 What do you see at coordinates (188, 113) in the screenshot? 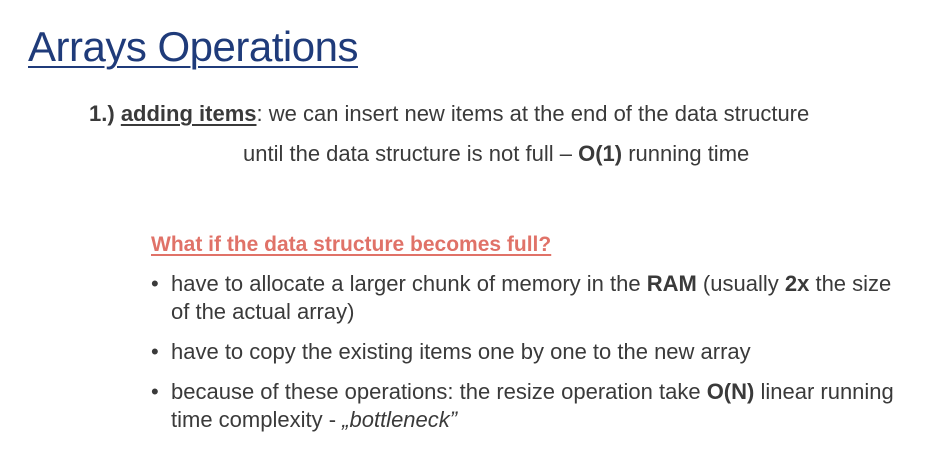
I see `item-heading: adding items` at bounding box center [188, 113].